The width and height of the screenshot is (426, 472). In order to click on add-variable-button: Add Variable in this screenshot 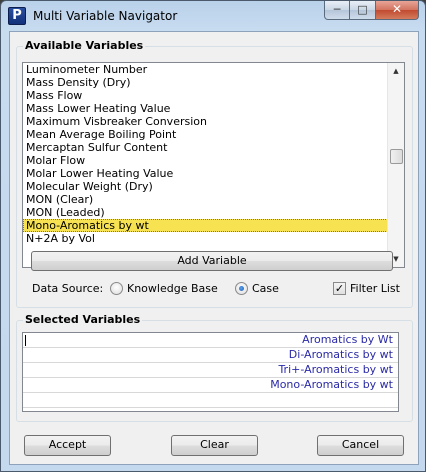, I will do `click(212, 261)`.